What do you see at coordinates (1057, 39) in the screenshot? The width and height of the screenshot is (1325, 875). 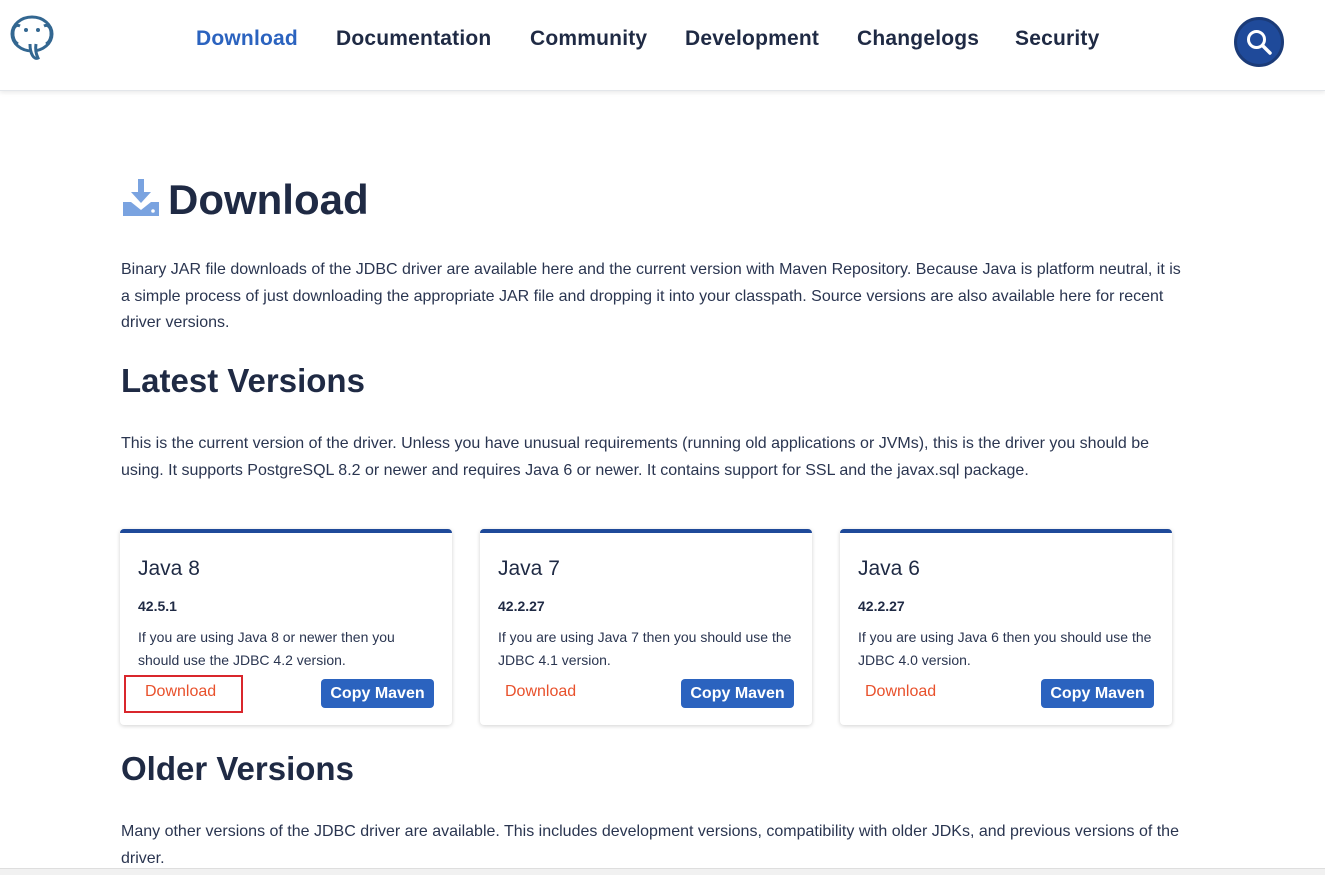 I see `nav-security: Security` at bounding box center [1057, 39].